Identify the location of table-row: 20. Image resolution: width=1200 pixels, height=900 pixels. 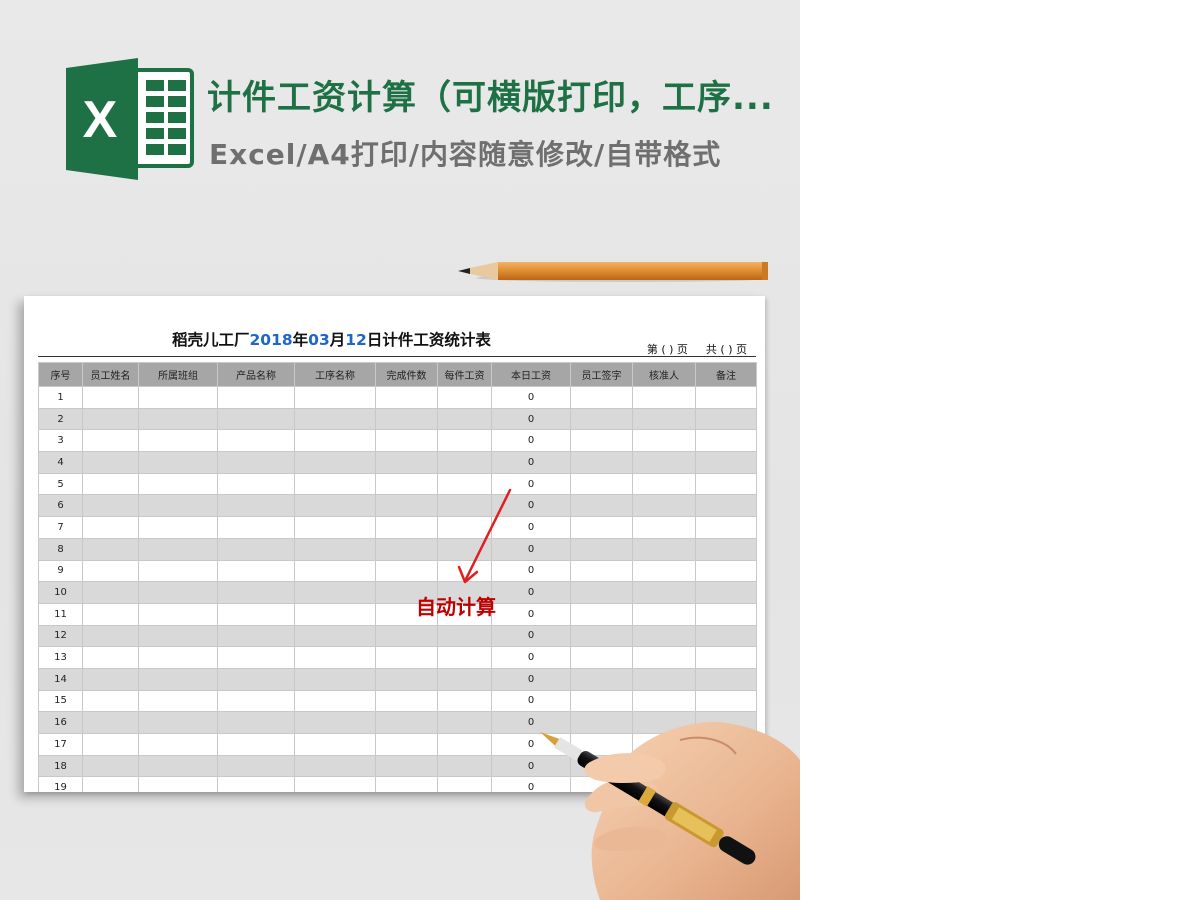
(397, 419).